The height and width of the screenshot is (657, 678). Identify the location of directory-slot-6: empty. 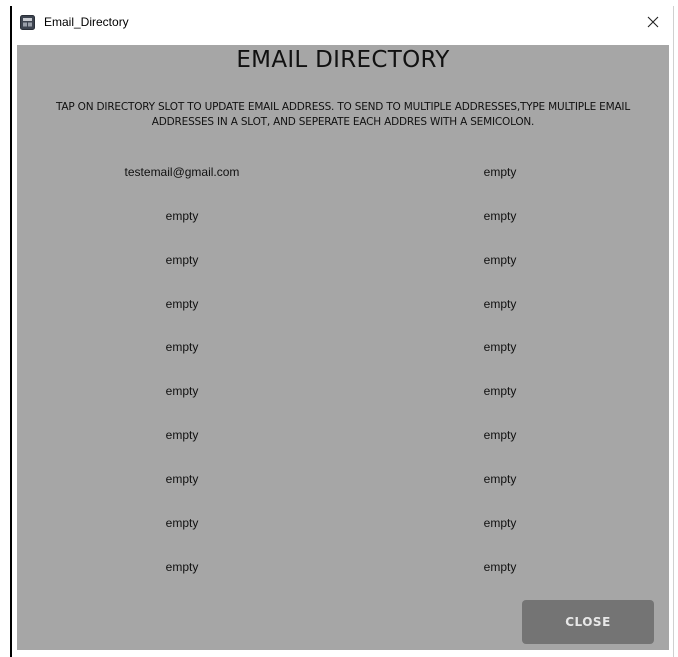
(500, 260).